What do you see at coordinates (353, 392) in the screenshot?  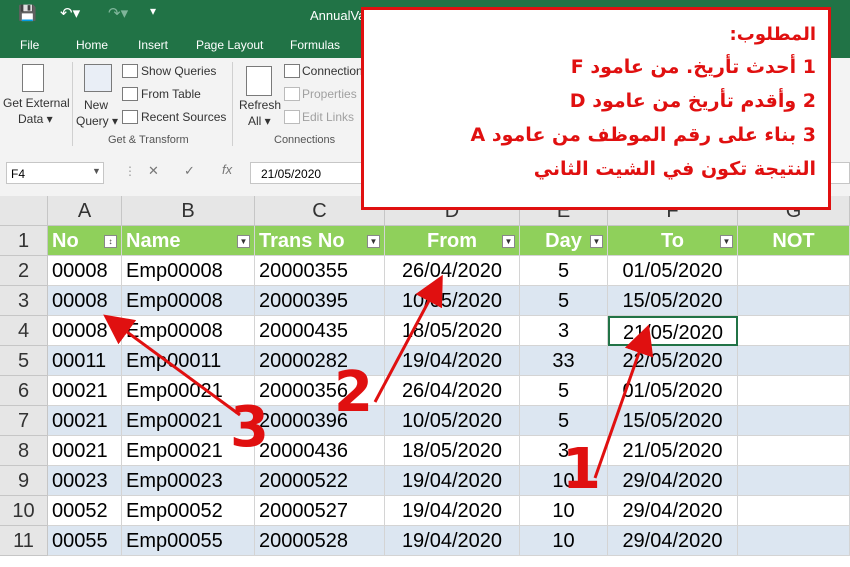 I see `annotation-number-2: 2` at bounding box center [353, 392].